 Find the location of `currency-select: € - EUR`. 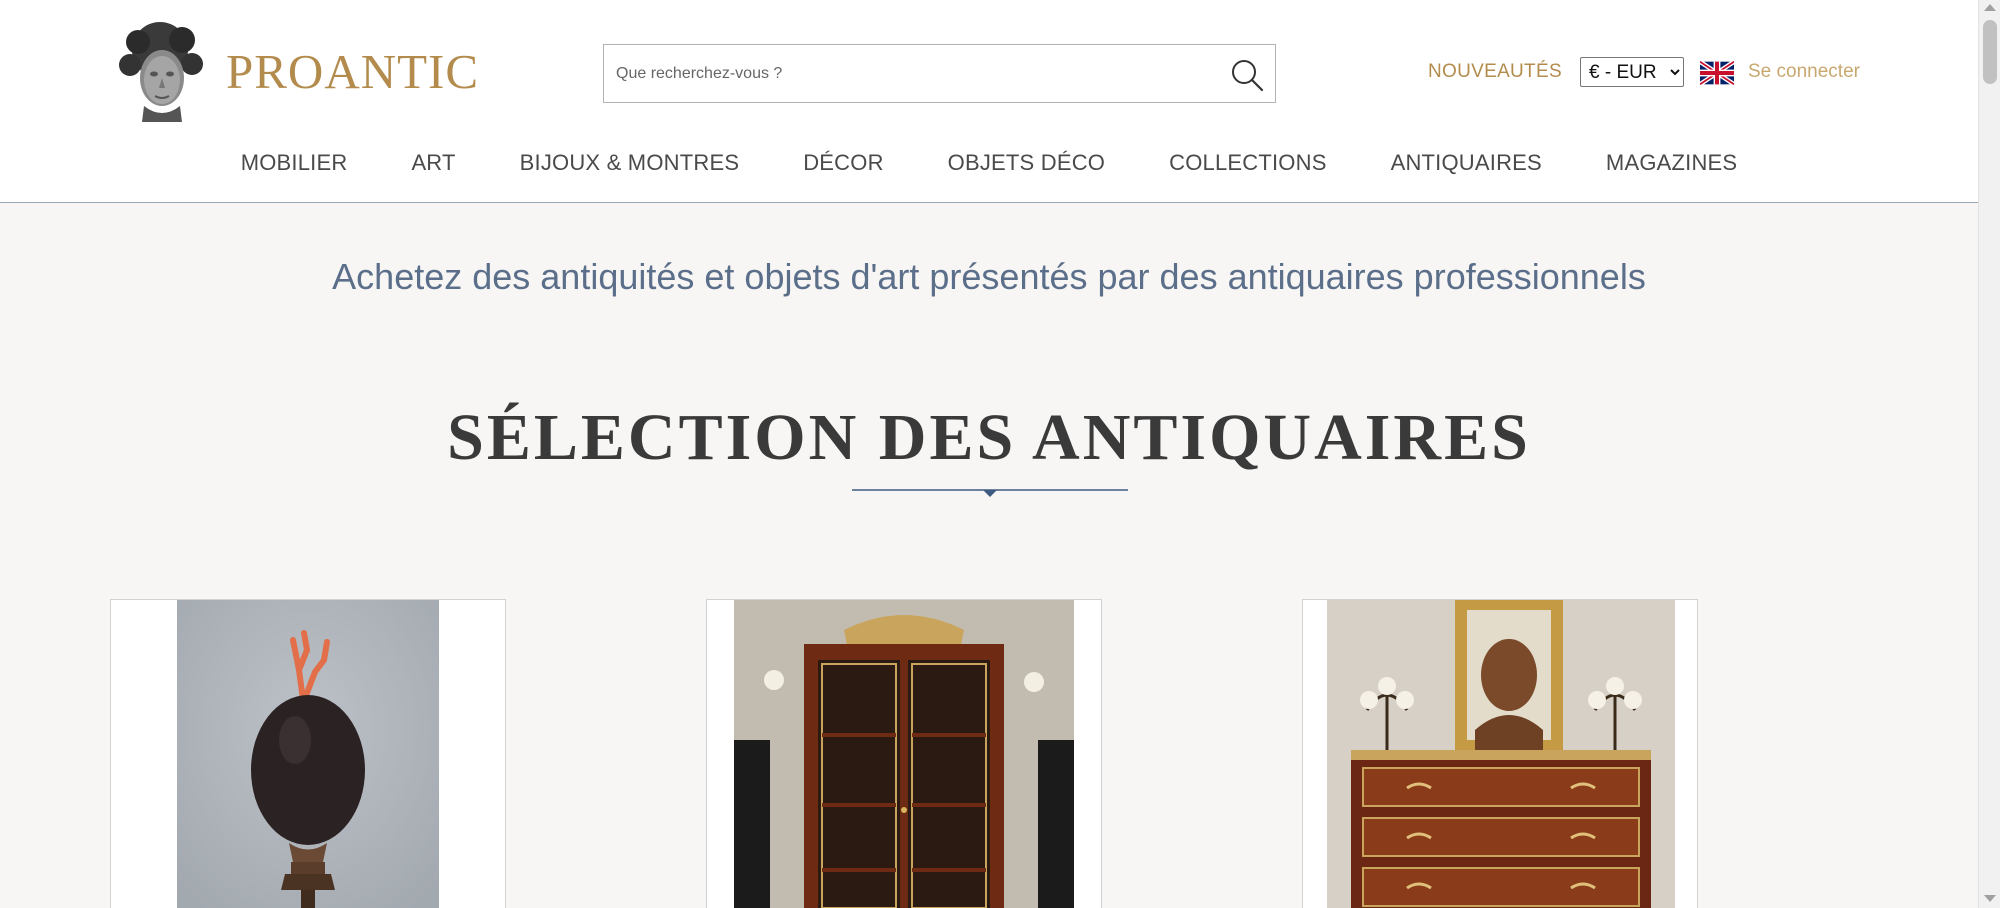

currency-select: € - EUR is located at coordinates (1632, 72).